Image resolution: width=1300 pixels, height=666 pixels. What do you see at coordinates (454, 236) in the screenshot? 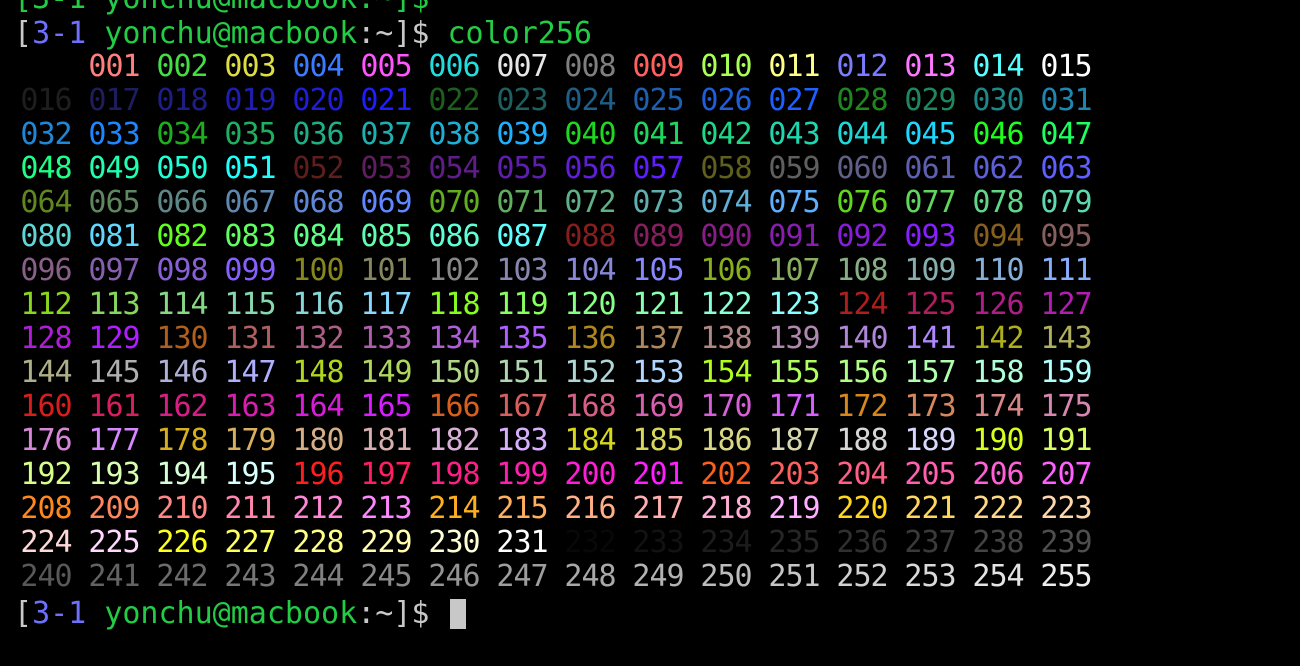
I see `color-swatch-086: 086` at bounding box center [454, 236].